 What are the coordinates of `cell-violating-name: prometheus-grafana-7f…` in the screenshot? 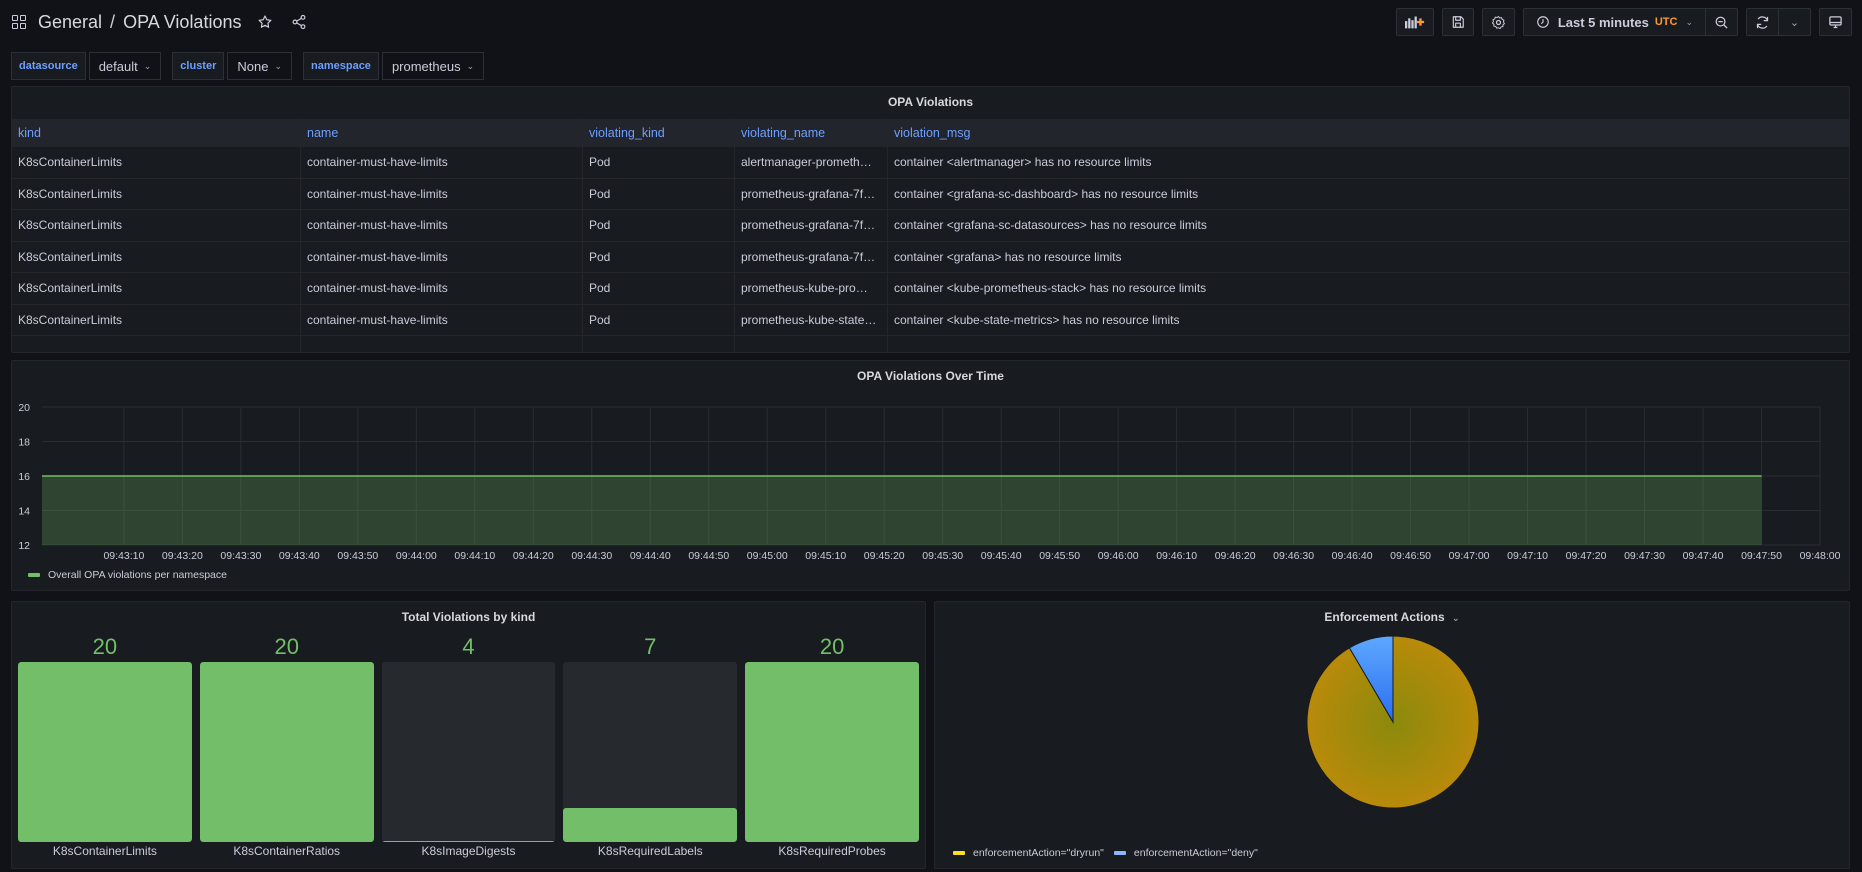 It's located at (811, 256).